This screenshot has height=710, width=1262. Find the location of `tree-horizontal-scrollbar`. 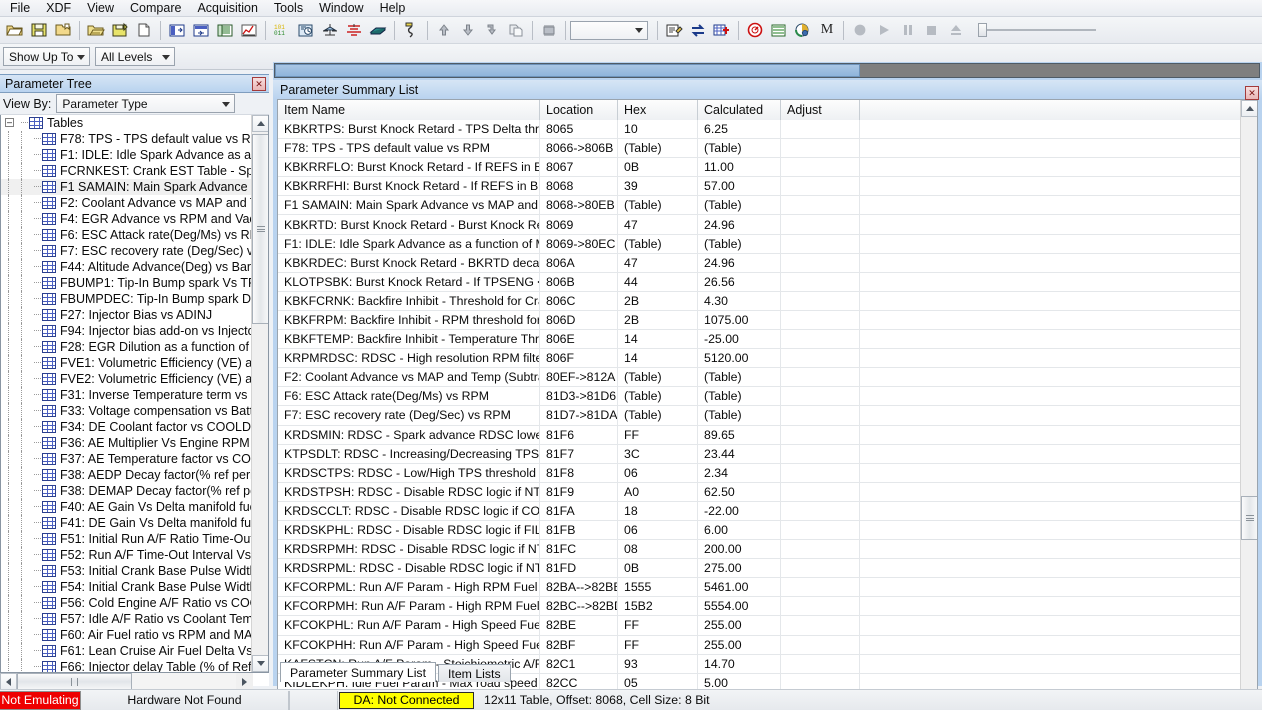

tree-horizontal-scrollbar is located at coordinates (126, 681).